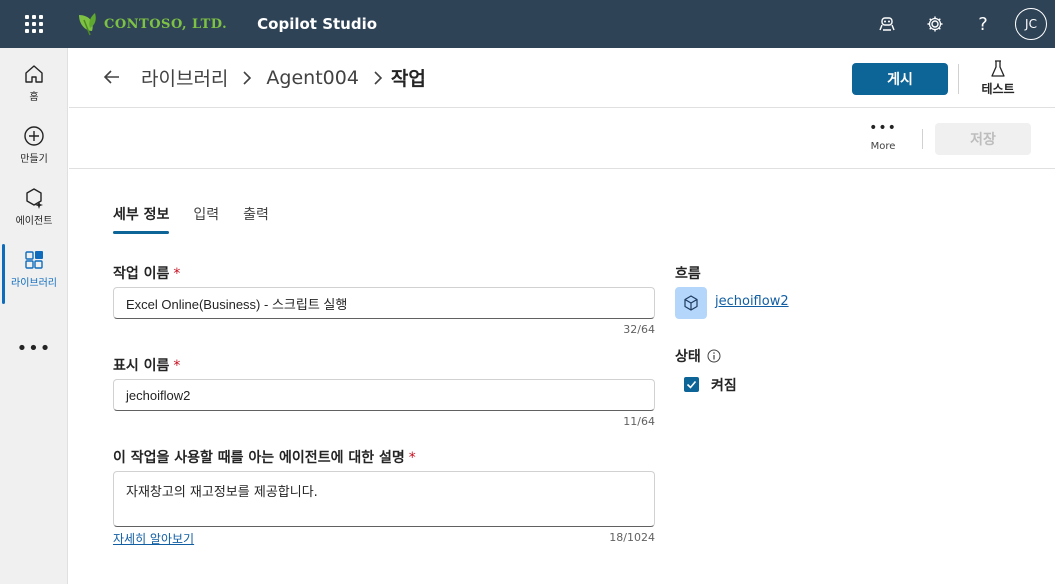 This screenshot has width=1055, height=584. Describe the element at coordinates (34, 159) in the screenshot. I see `rail-item-label: 만들기` at that location.